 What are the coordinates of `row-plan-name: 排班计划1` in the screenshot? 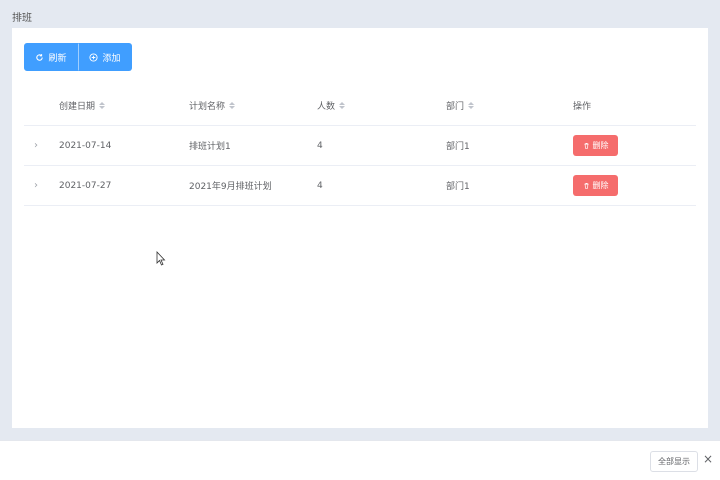 It's located at (210, 147).